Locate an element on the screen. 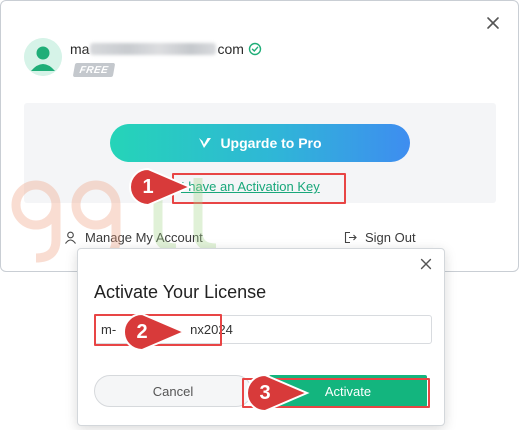 The width and height of the screenshot is (519, 430). activate-button: Activate is located at coordinates (348, 391).